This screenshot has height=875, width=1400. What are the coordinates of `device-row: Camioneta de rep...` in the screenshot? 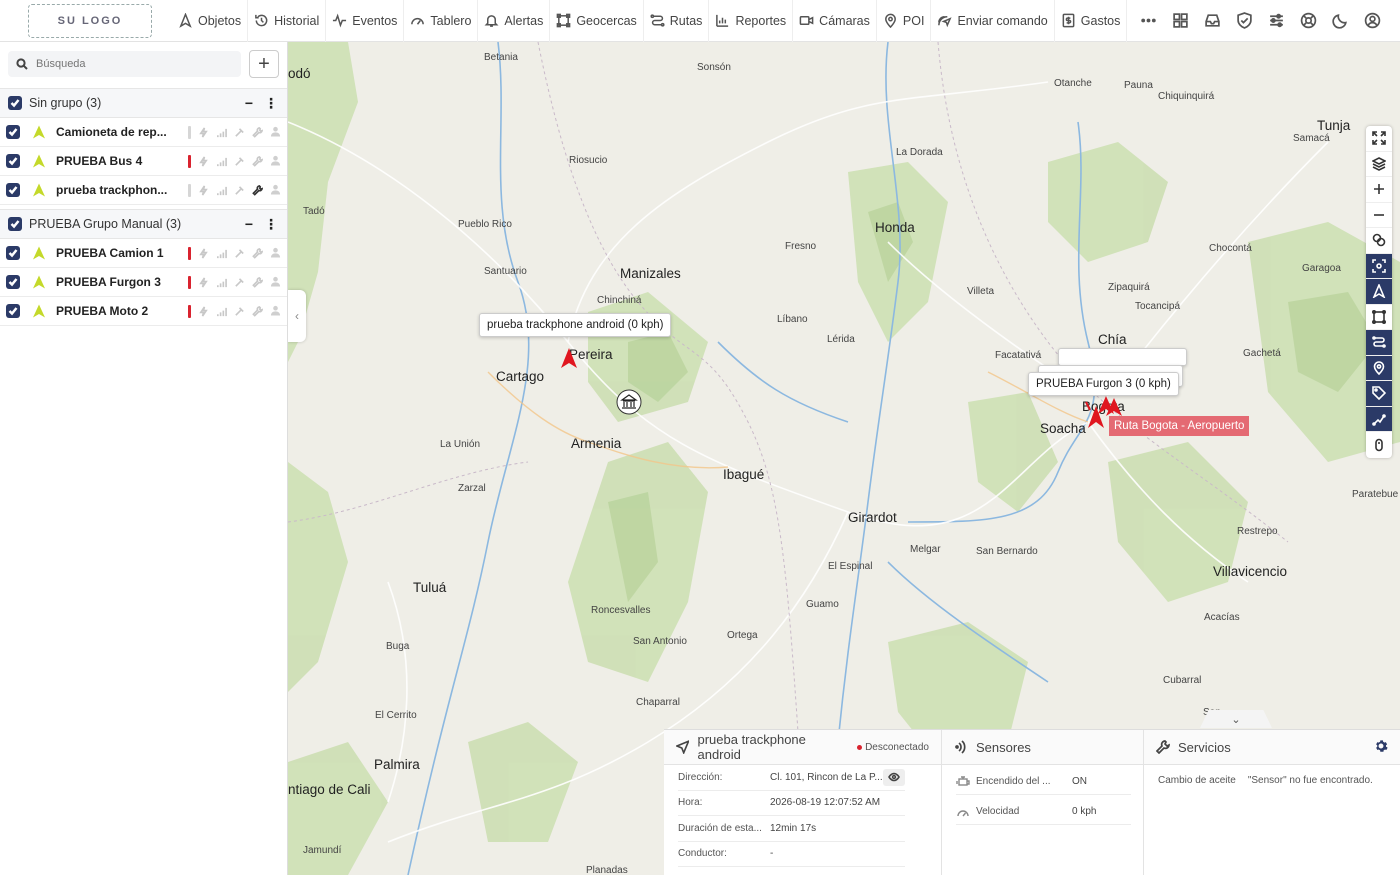 It's located at (143, 132).